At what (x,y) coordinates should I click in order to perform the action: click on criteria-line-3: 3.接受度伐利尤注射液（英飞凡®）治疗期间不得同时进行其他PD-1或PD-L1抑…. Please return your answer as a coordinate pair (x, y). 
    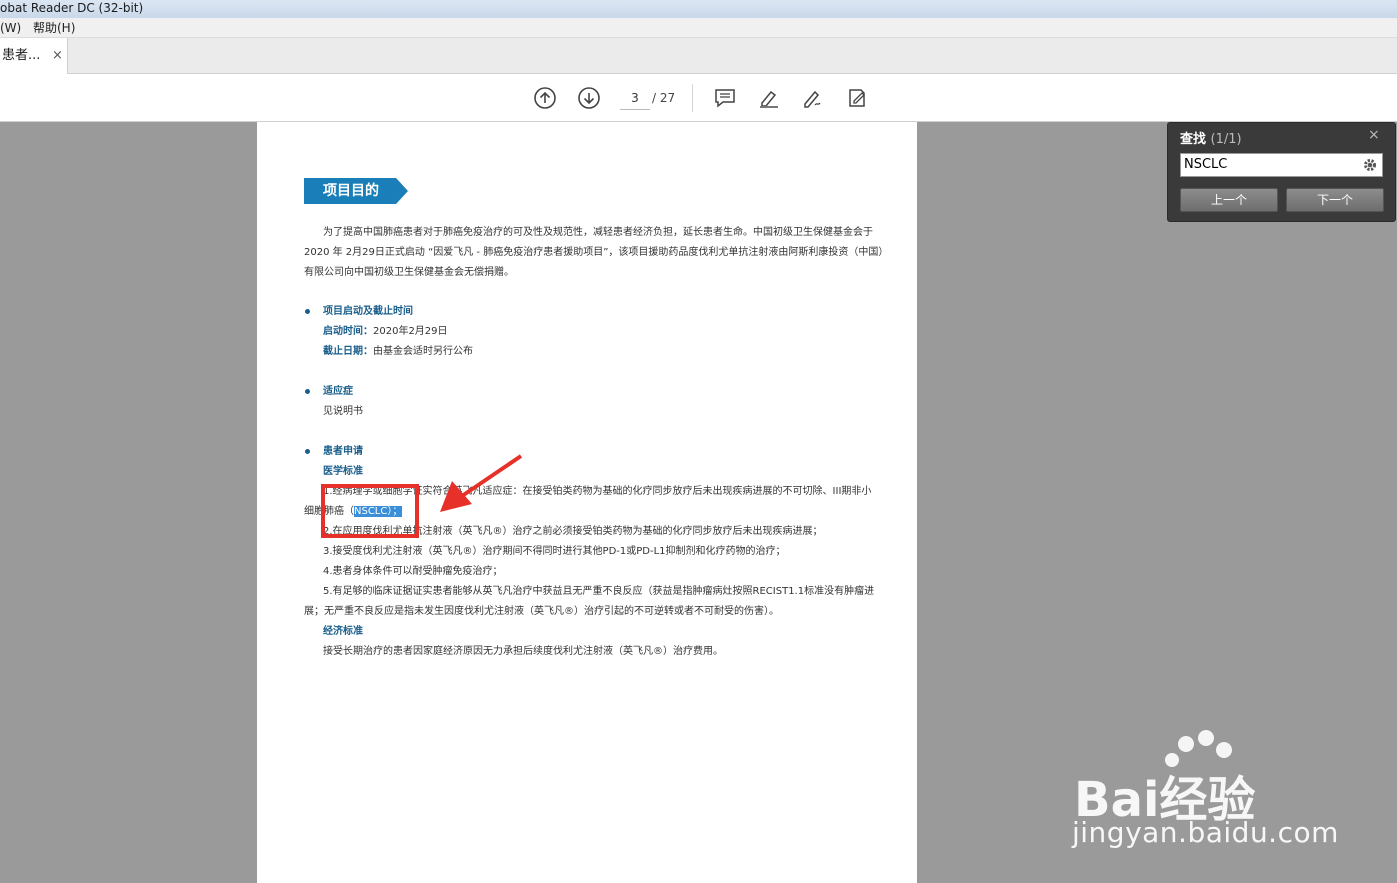
    Looking at the image, I should click on (554, 551).